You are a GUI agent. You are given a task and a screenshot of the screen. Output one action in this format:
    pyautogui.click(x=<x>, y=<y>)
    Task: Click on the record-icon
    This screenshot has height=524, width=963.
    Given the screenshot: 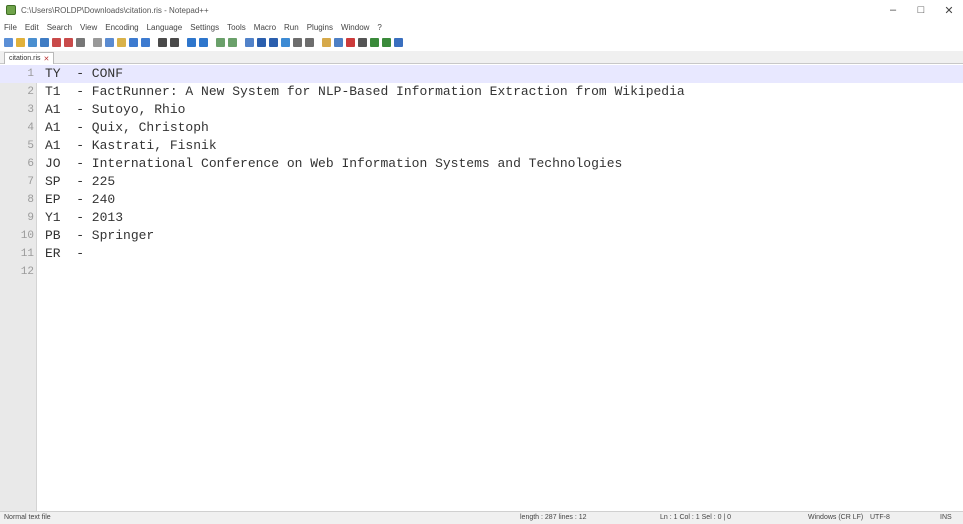 What is the action you would take?
    pyautogui.click(x=350, y=42)
    